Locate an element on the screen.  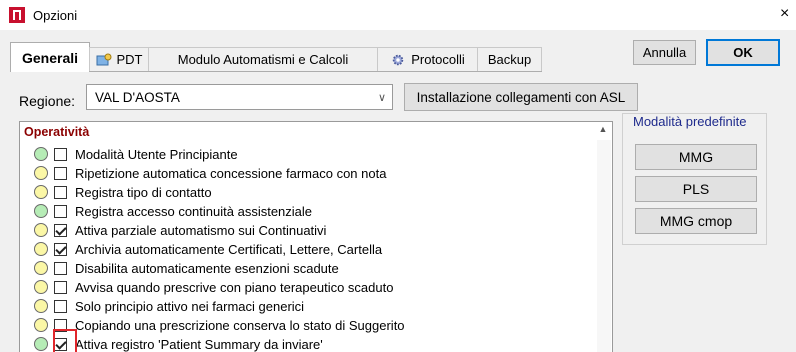
option-row: Registra tipo di contatto is located at coordinates (123, 192).